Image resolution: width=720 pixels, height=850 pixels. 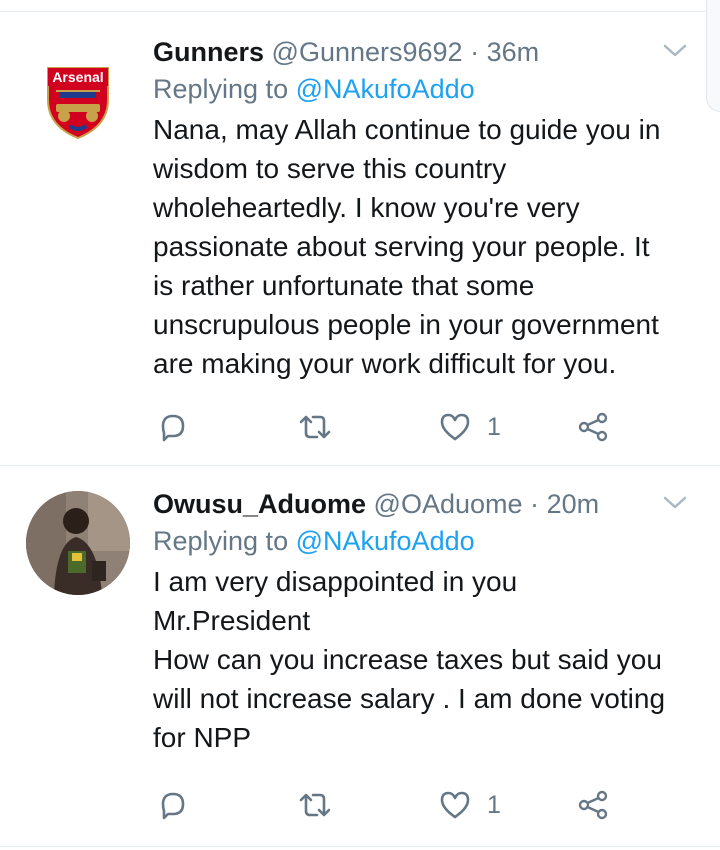 I want to click on user-handle: @OAduome, so click(x=448, y=504).